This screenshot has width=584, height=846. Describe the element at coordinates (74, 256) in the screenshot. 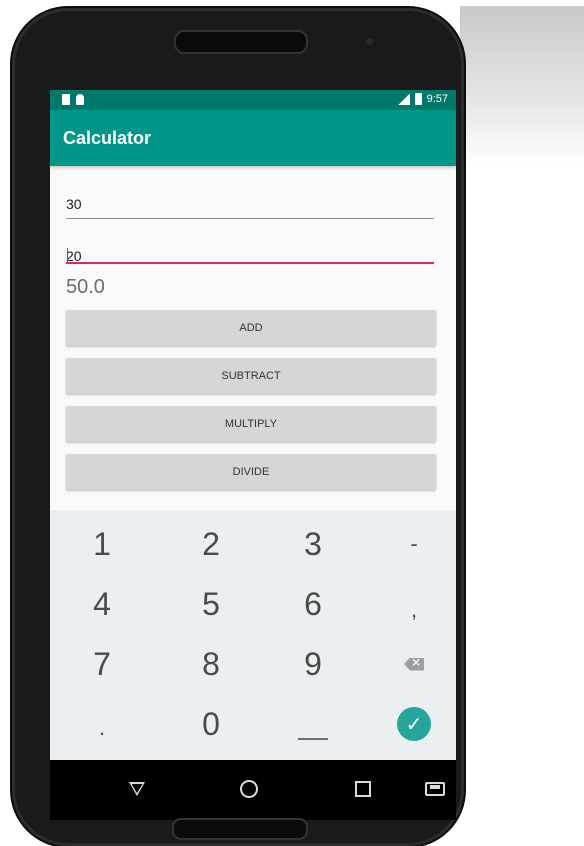

I see `second-number-value: 20` at that location.